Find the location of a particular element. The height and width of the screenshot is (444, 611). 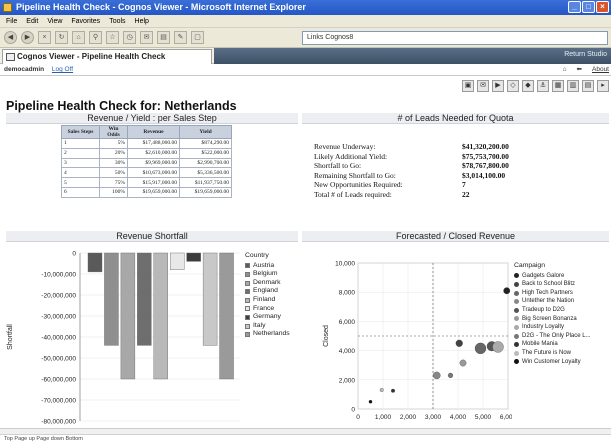

x-tick-label: 3,000 is located at coordinates (433, 417).